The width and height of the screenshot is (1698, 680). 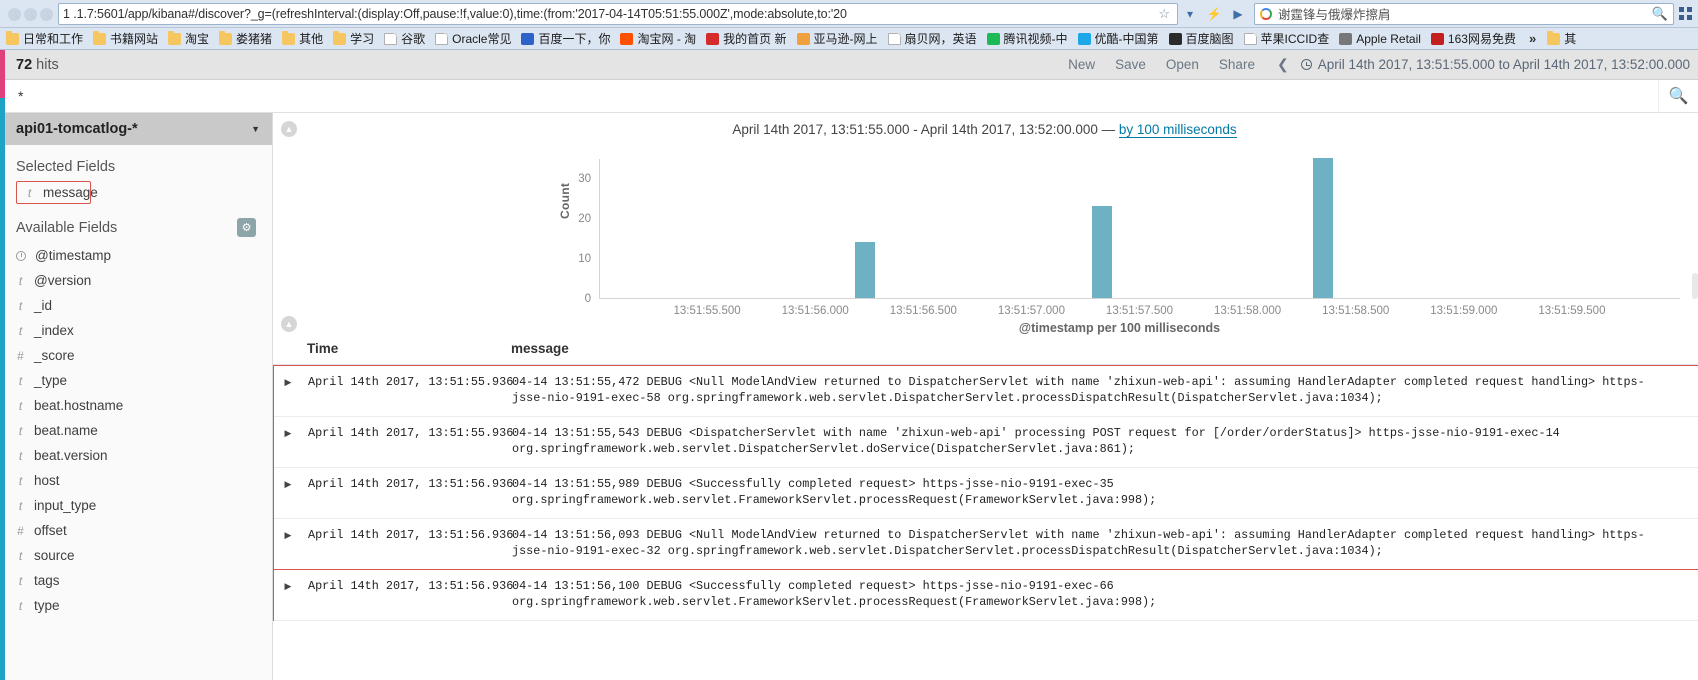 What do you see at coordinates (837, 96) in the screenshot?
I see `search-input` at bounding box center [837, 96].